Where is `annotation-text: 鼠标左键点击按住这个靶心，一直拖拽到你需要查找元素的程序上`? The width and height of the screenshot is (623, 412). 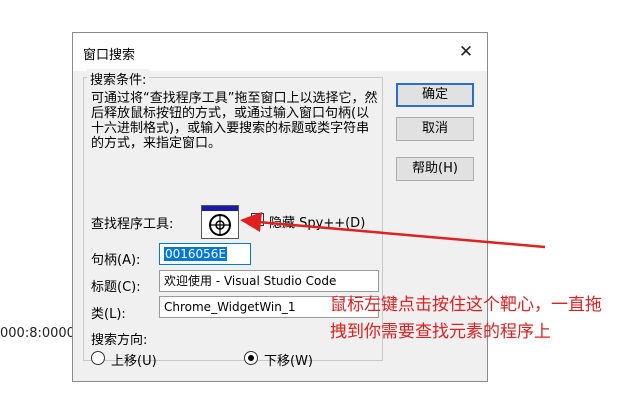 annotation-text: 鼠标左键点击按住这个靶心，一直拖拽到你需要查找元素的程序上 is located at coordinates (466, 318).